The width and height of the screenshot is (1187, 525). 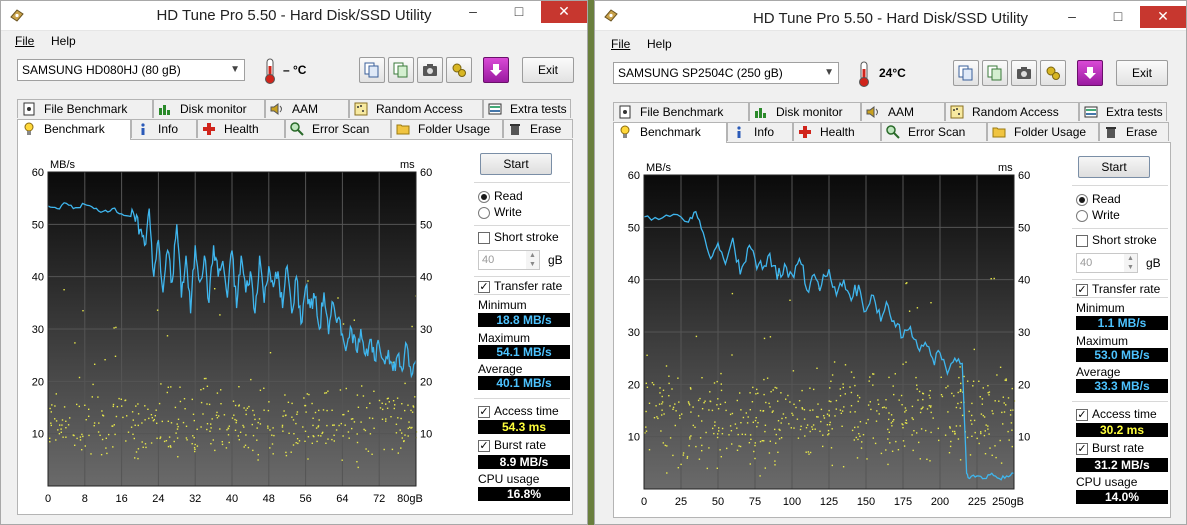 What do you see at coordinates (1024, 176) in the screenshot?
I see `y-tick-label-right: 60` at bounding box center [1024, 176].